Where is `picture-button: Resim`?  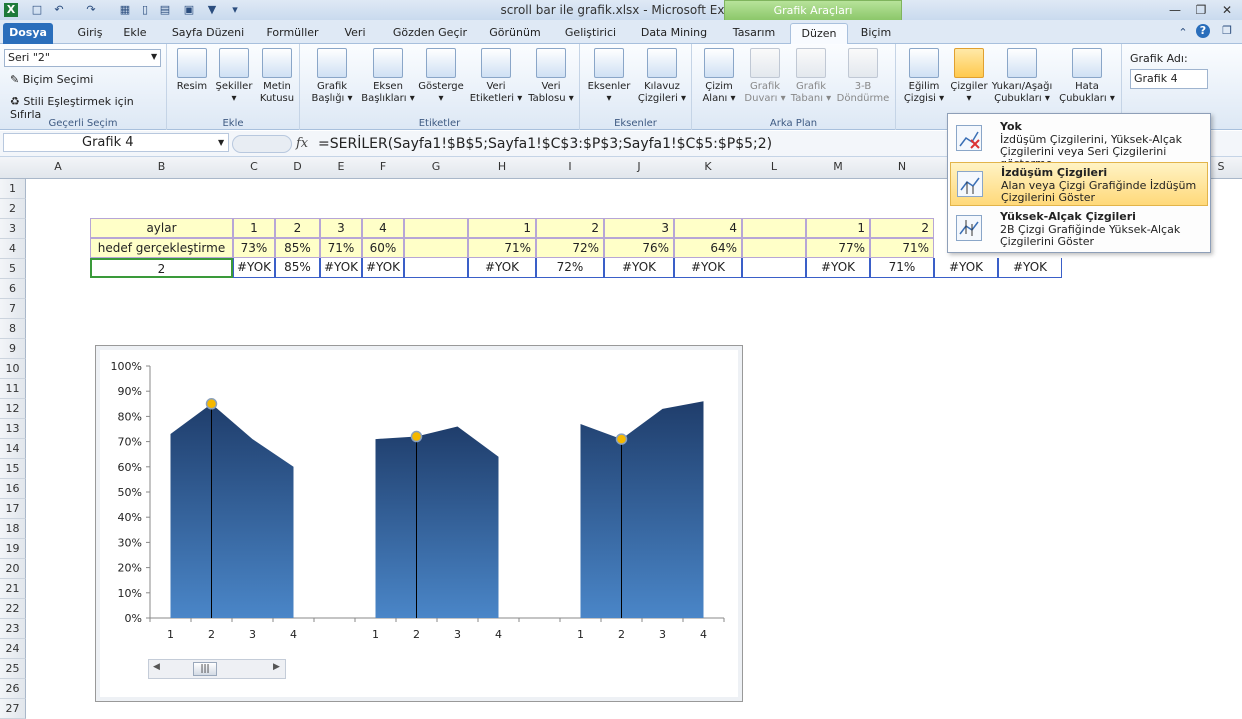
picture-button: Resim is located at coordinates (192, 70).